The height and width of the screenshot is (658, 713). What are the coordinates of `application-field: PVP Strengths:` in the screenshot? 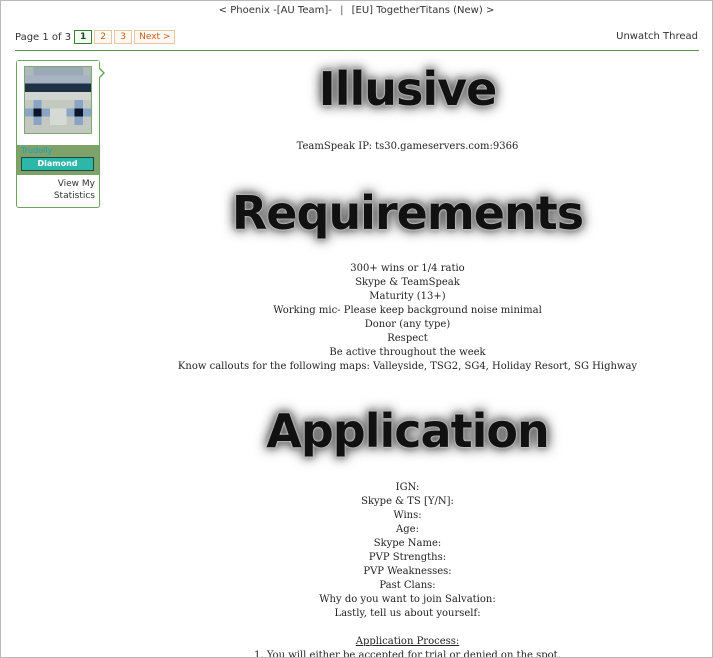 It's located at (407, 557).